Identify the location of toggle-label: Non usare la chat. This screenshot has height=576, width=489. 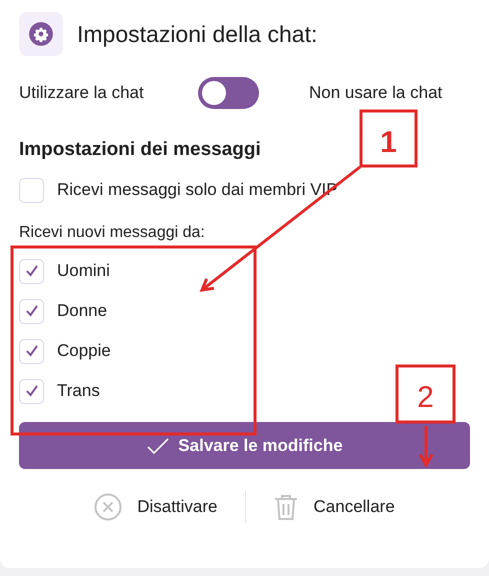
(375, 93).